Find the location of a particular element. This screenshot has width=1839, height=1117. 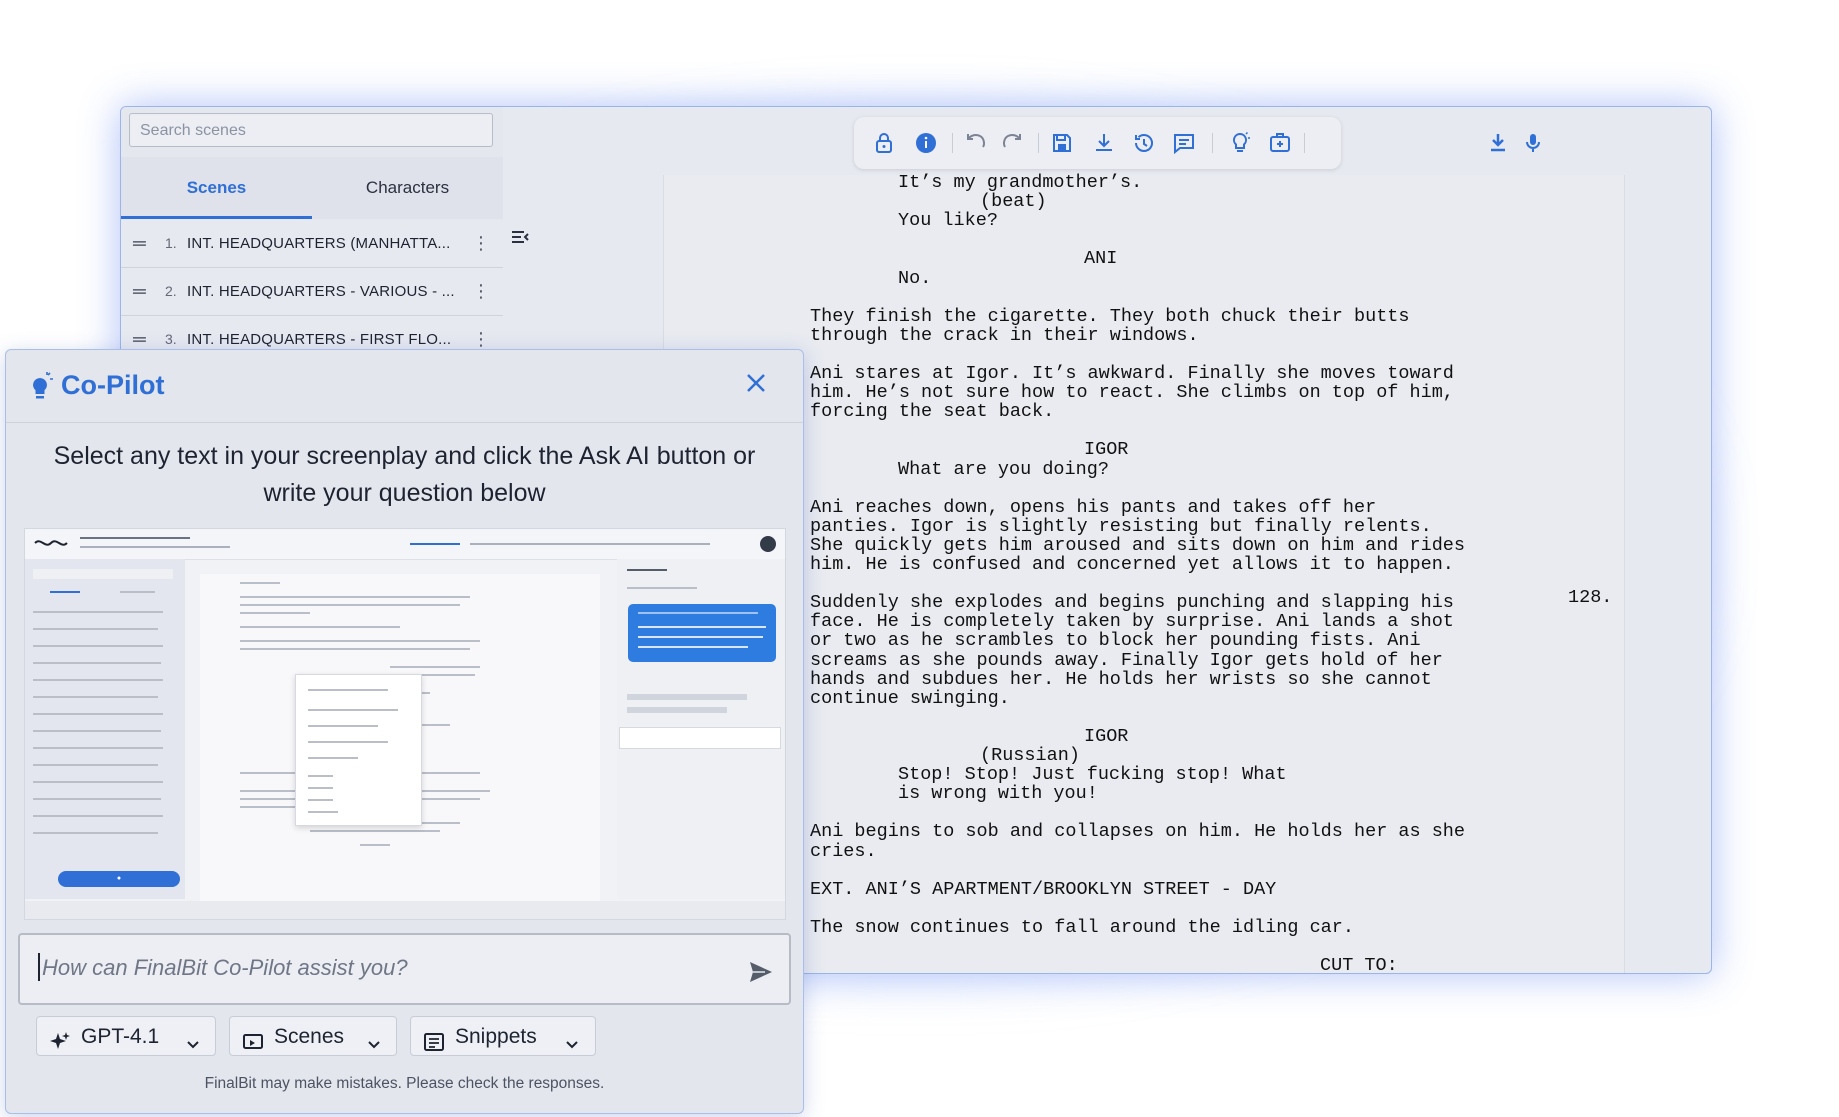

preview-add-scene-button: ● is located at coordinates (119, 879).